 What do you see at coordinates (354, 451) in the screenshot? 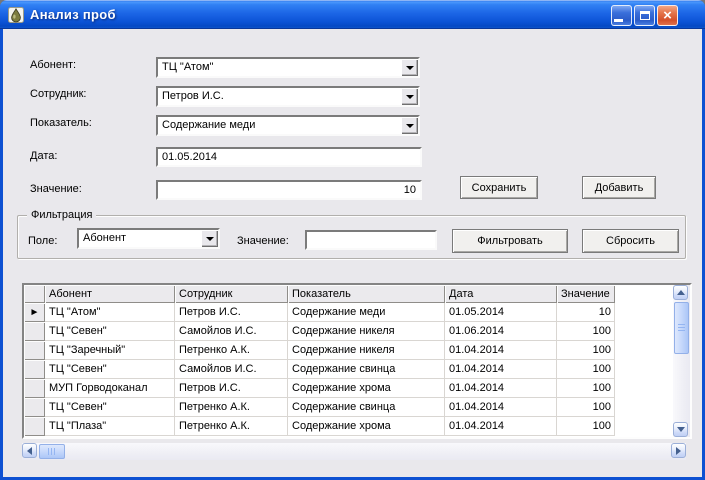
I see `horizontal-scrollbar` at bounding box center [354, 451].